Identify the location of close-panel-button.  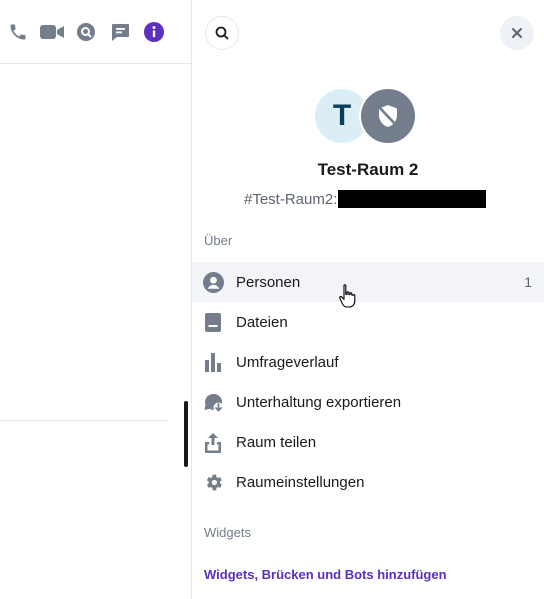
(517, 33).